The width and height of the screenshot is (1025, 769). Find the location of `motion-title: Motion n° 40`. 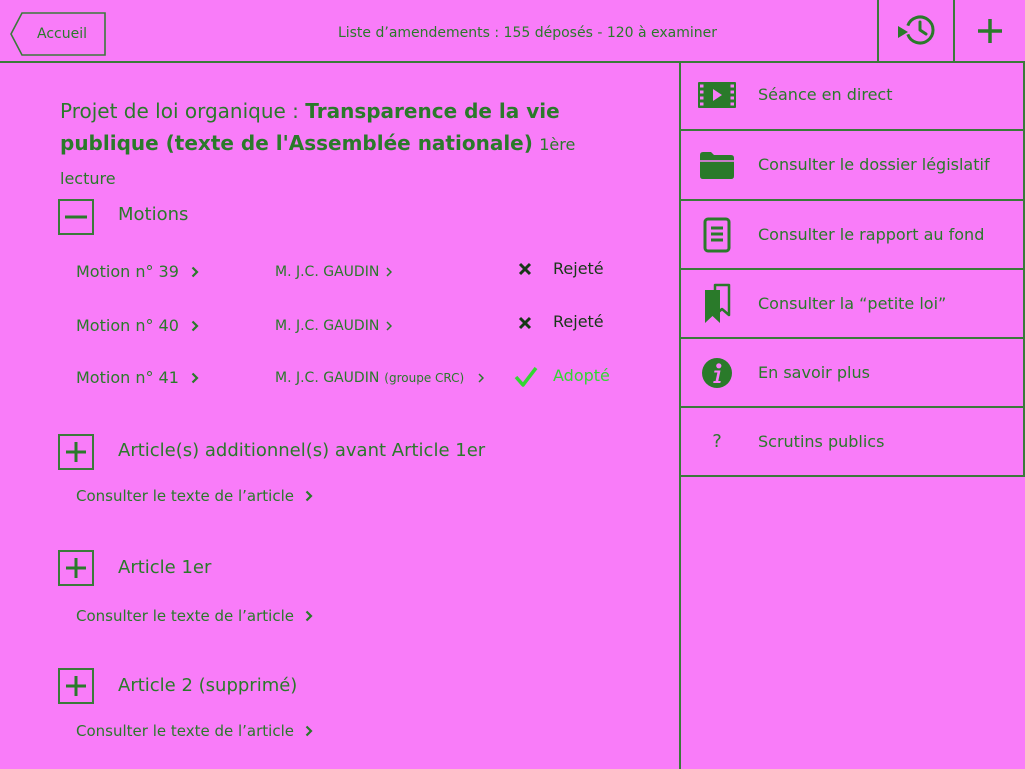

motion-title: Motion n° 40 is located at coordinates (127, 325).